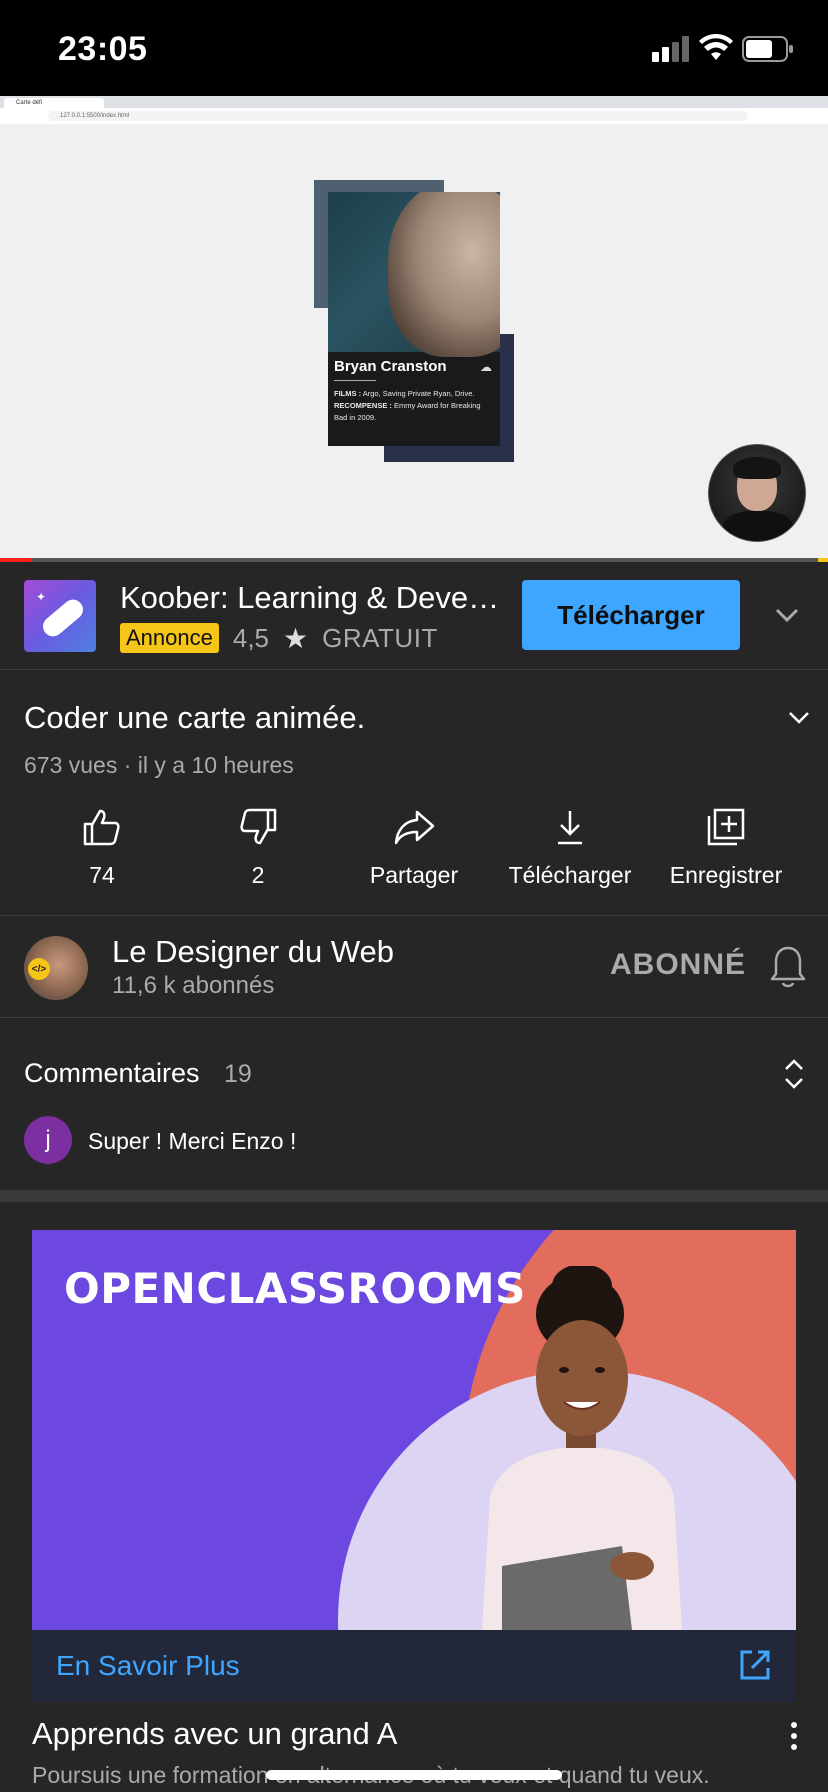  Describe the element at coordinates (570, 875) in the screenshot. I see `download-label: Télécharger` at that location.